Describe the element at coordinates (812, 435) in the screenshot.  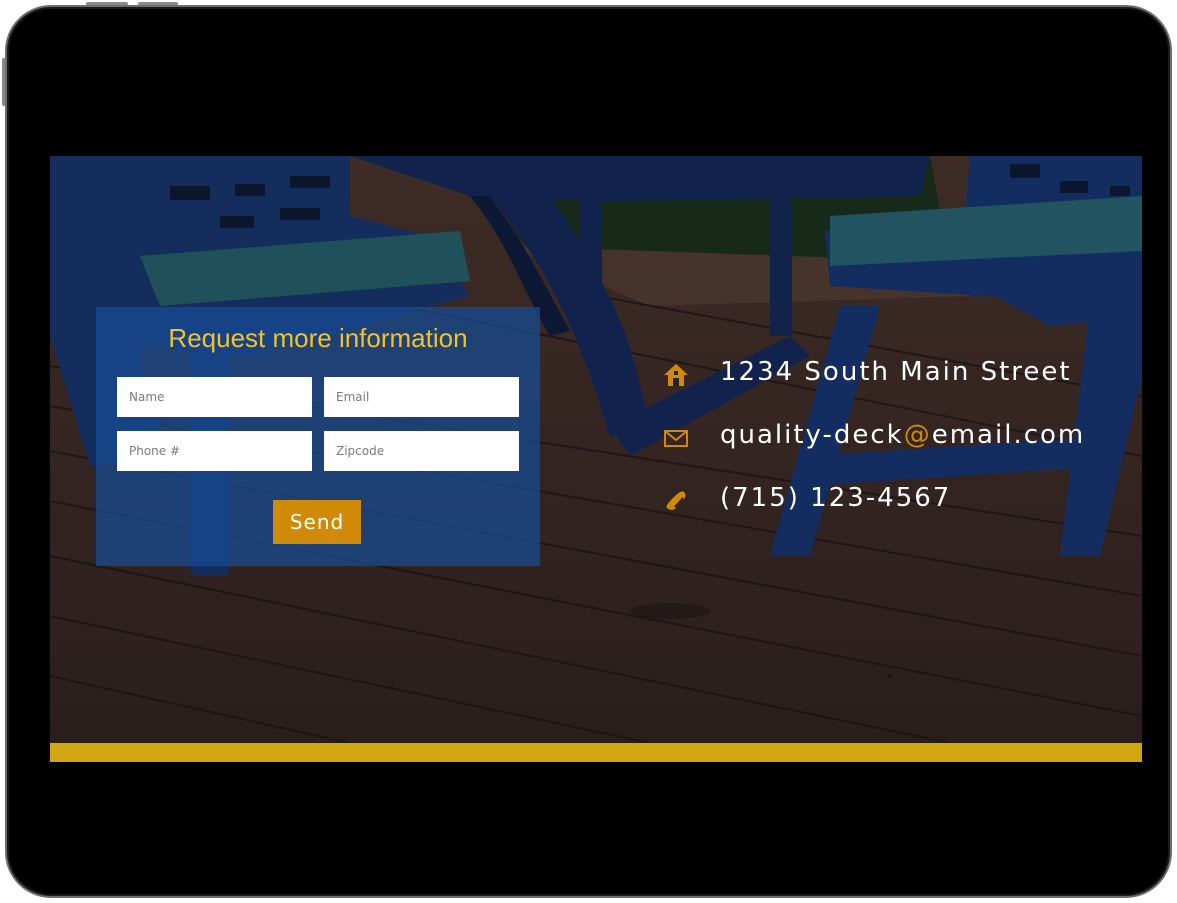
I see `email-user: quality-deck` at that location.